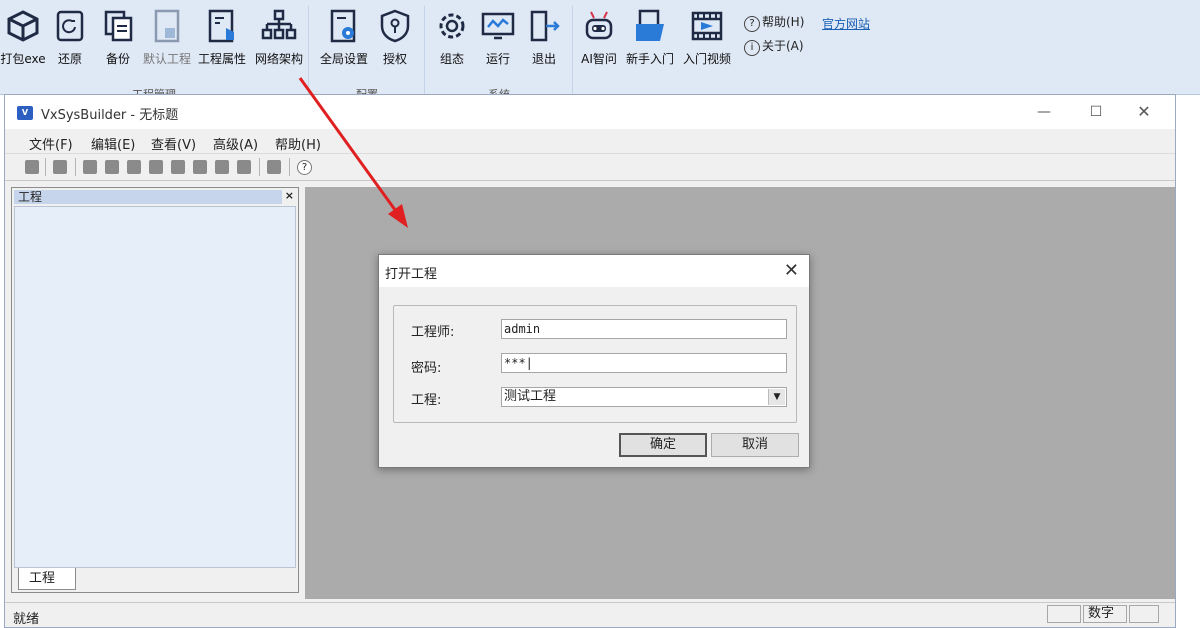 The height and width of the screenshot is (628, 1200). What do you see at coordinates (367, 90) in the screenshot?
I see `ribbon-group-label-config: 配置` at bounding box center [367, 90].